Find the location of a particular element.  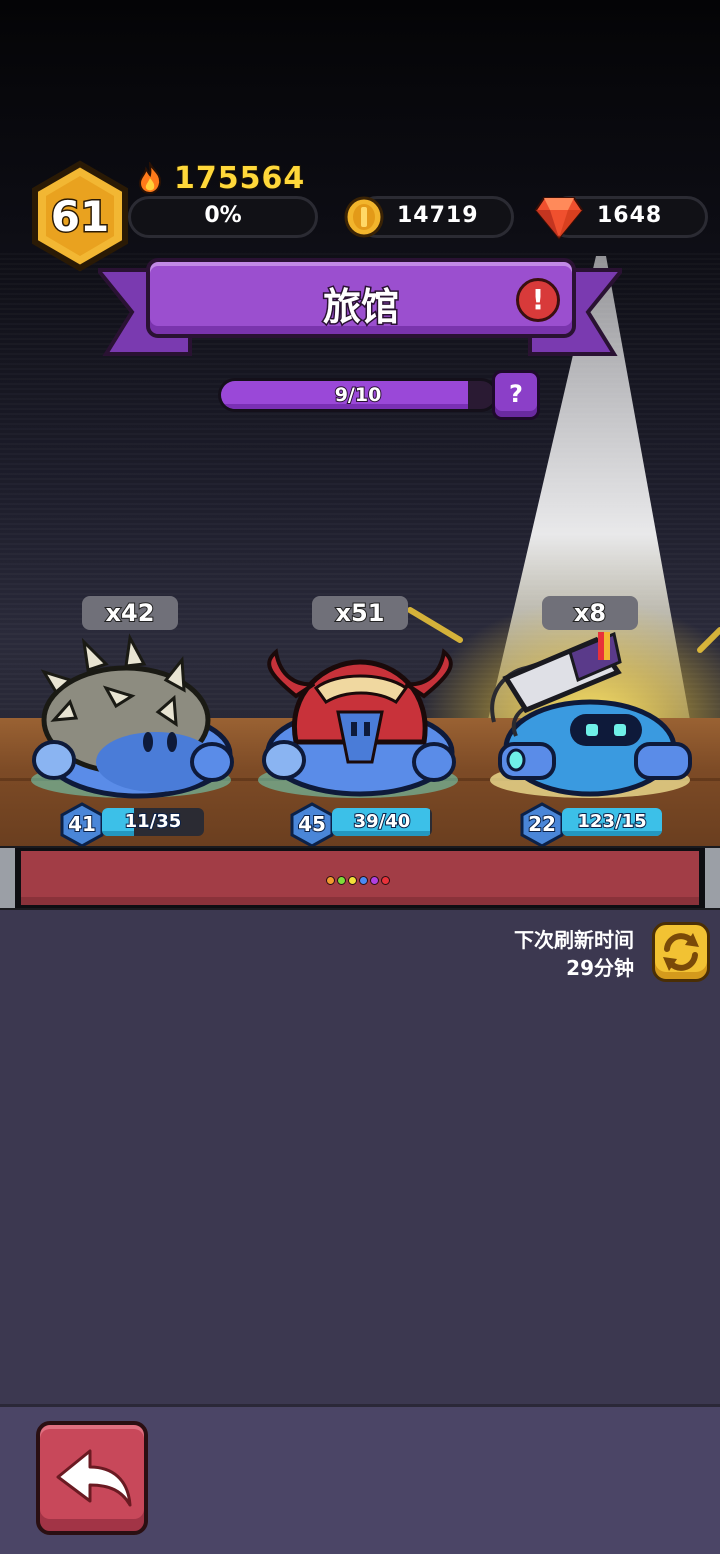

hero-shard-count: 11/35 is located at coordinates (153, 821).